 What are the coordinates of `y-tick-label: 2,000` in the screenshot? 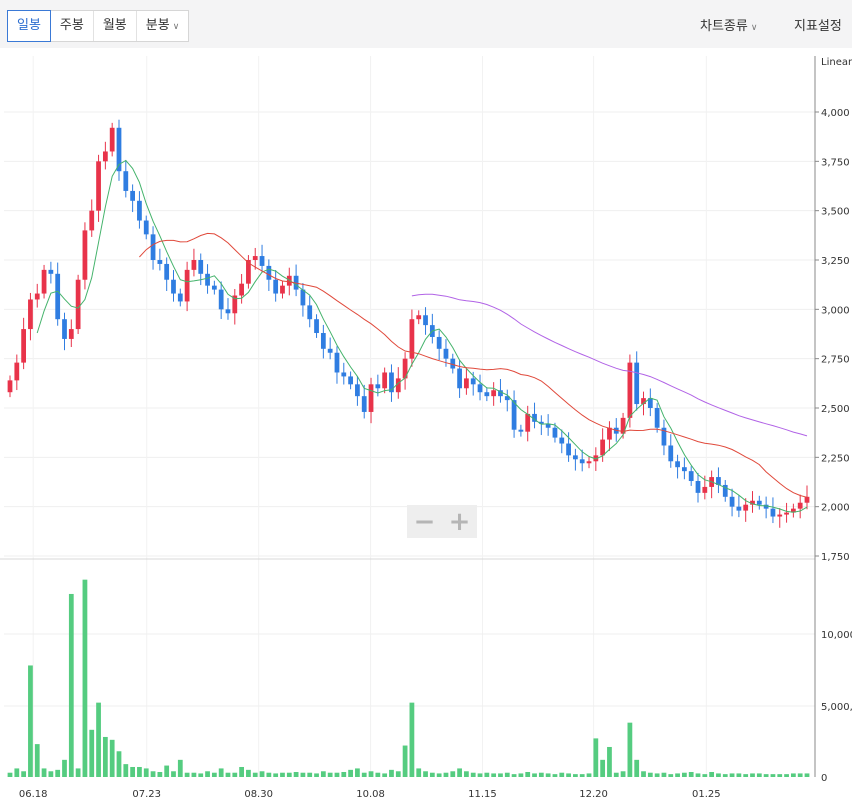 It's located at (835, 508).